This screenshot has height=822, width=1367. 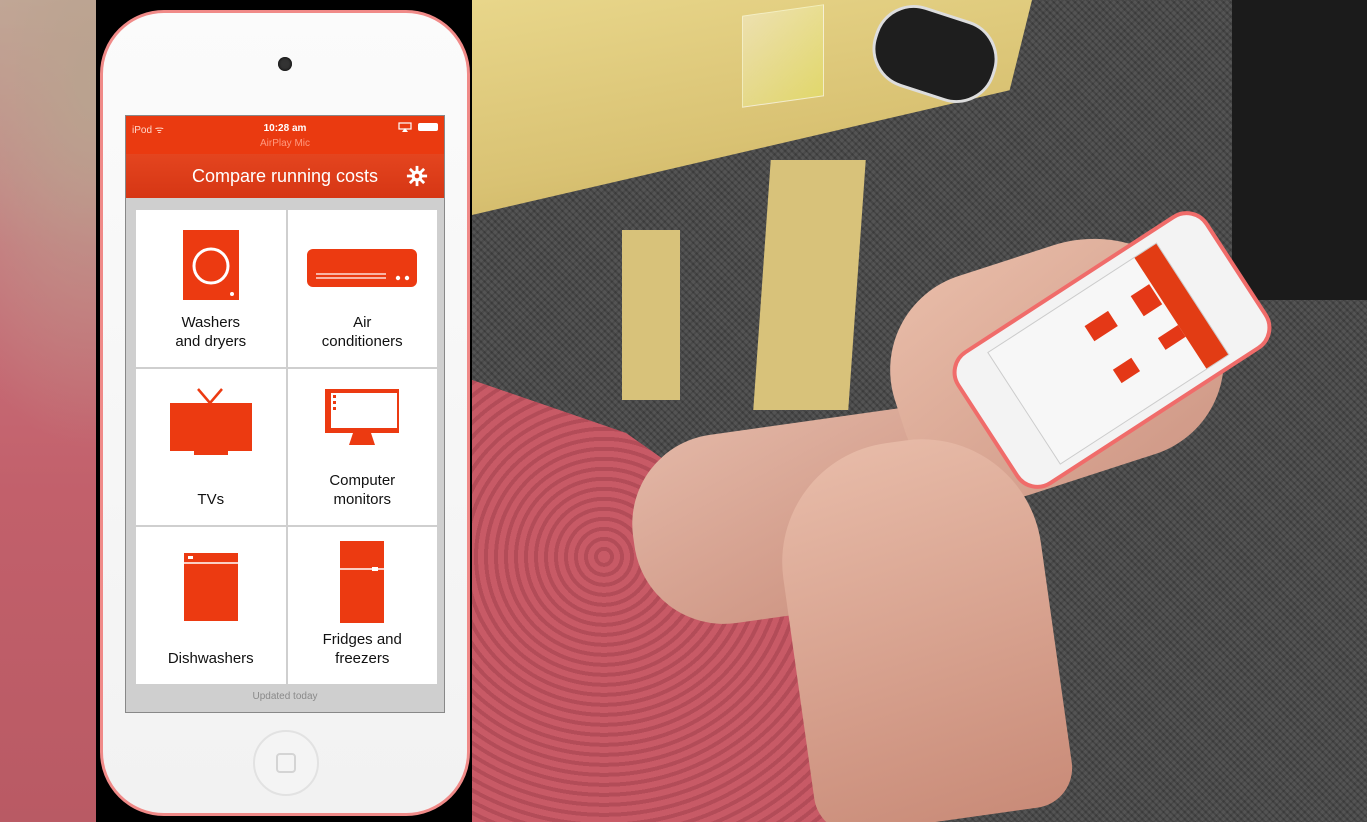 I want to click on category-label: Washers and dryers, so click(x=211, y=331).